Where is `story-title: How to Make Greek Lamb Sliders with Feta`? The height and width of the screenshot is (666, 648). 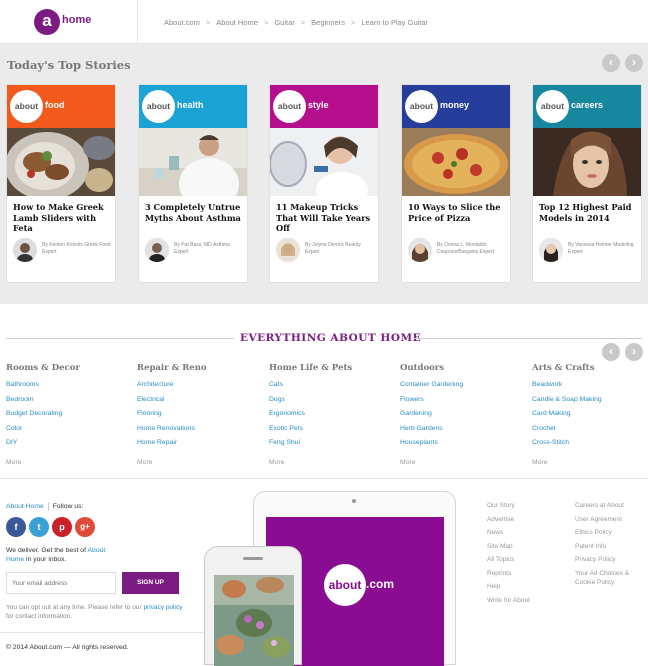
story-title: How to Make Greek Lamb Sliders with Feta is located at coordinates (62, 218).